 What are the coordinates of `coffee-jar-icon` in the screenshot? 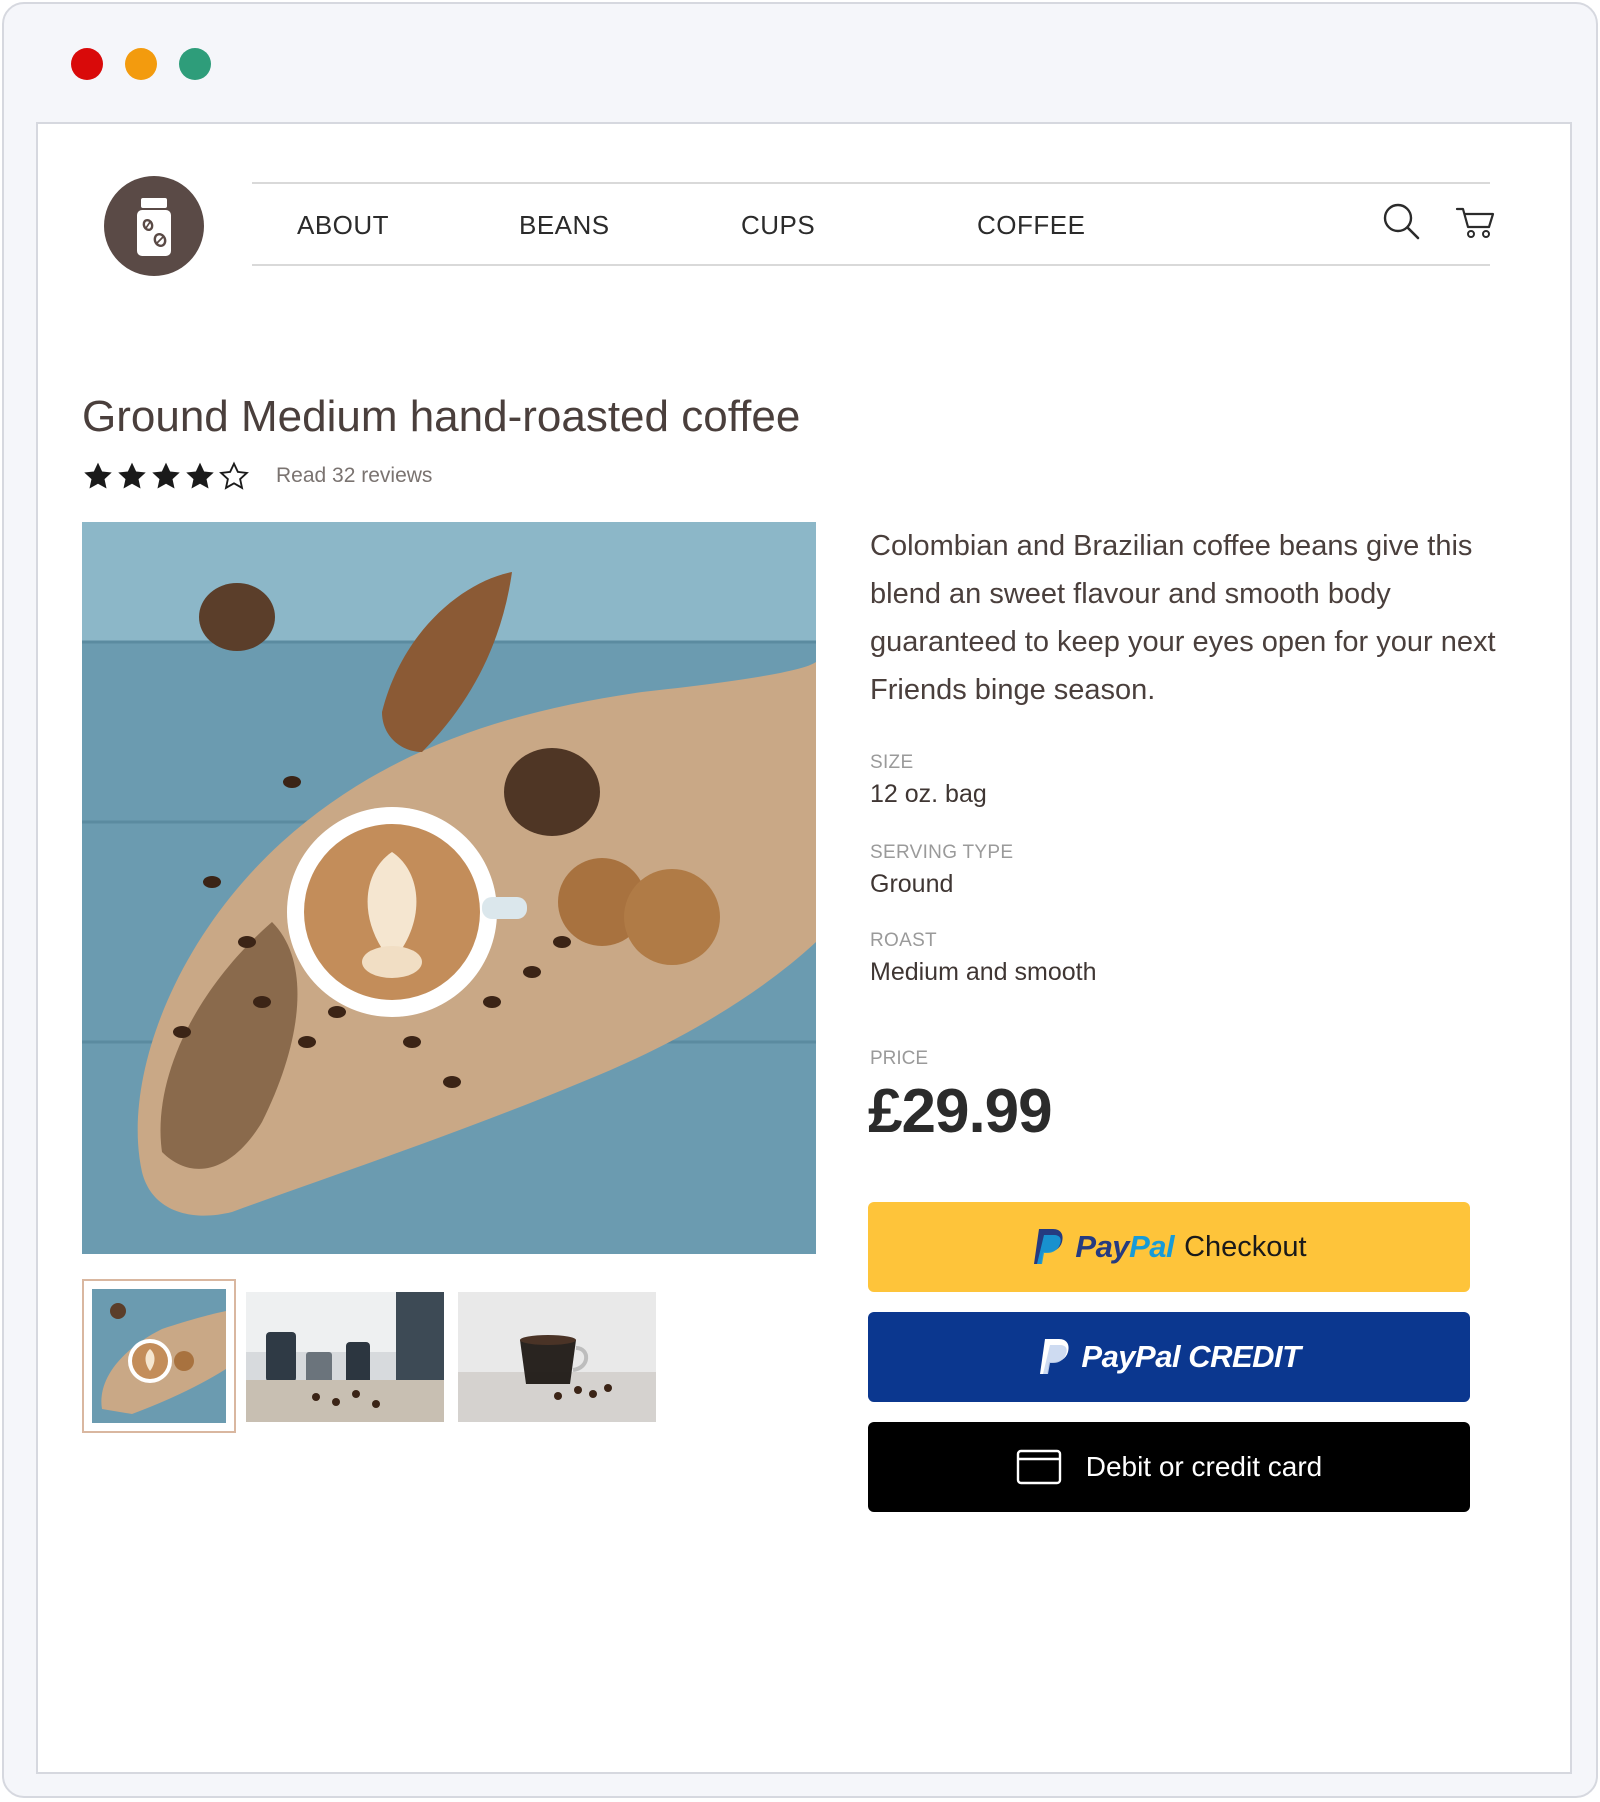 It's located at (154, 227).